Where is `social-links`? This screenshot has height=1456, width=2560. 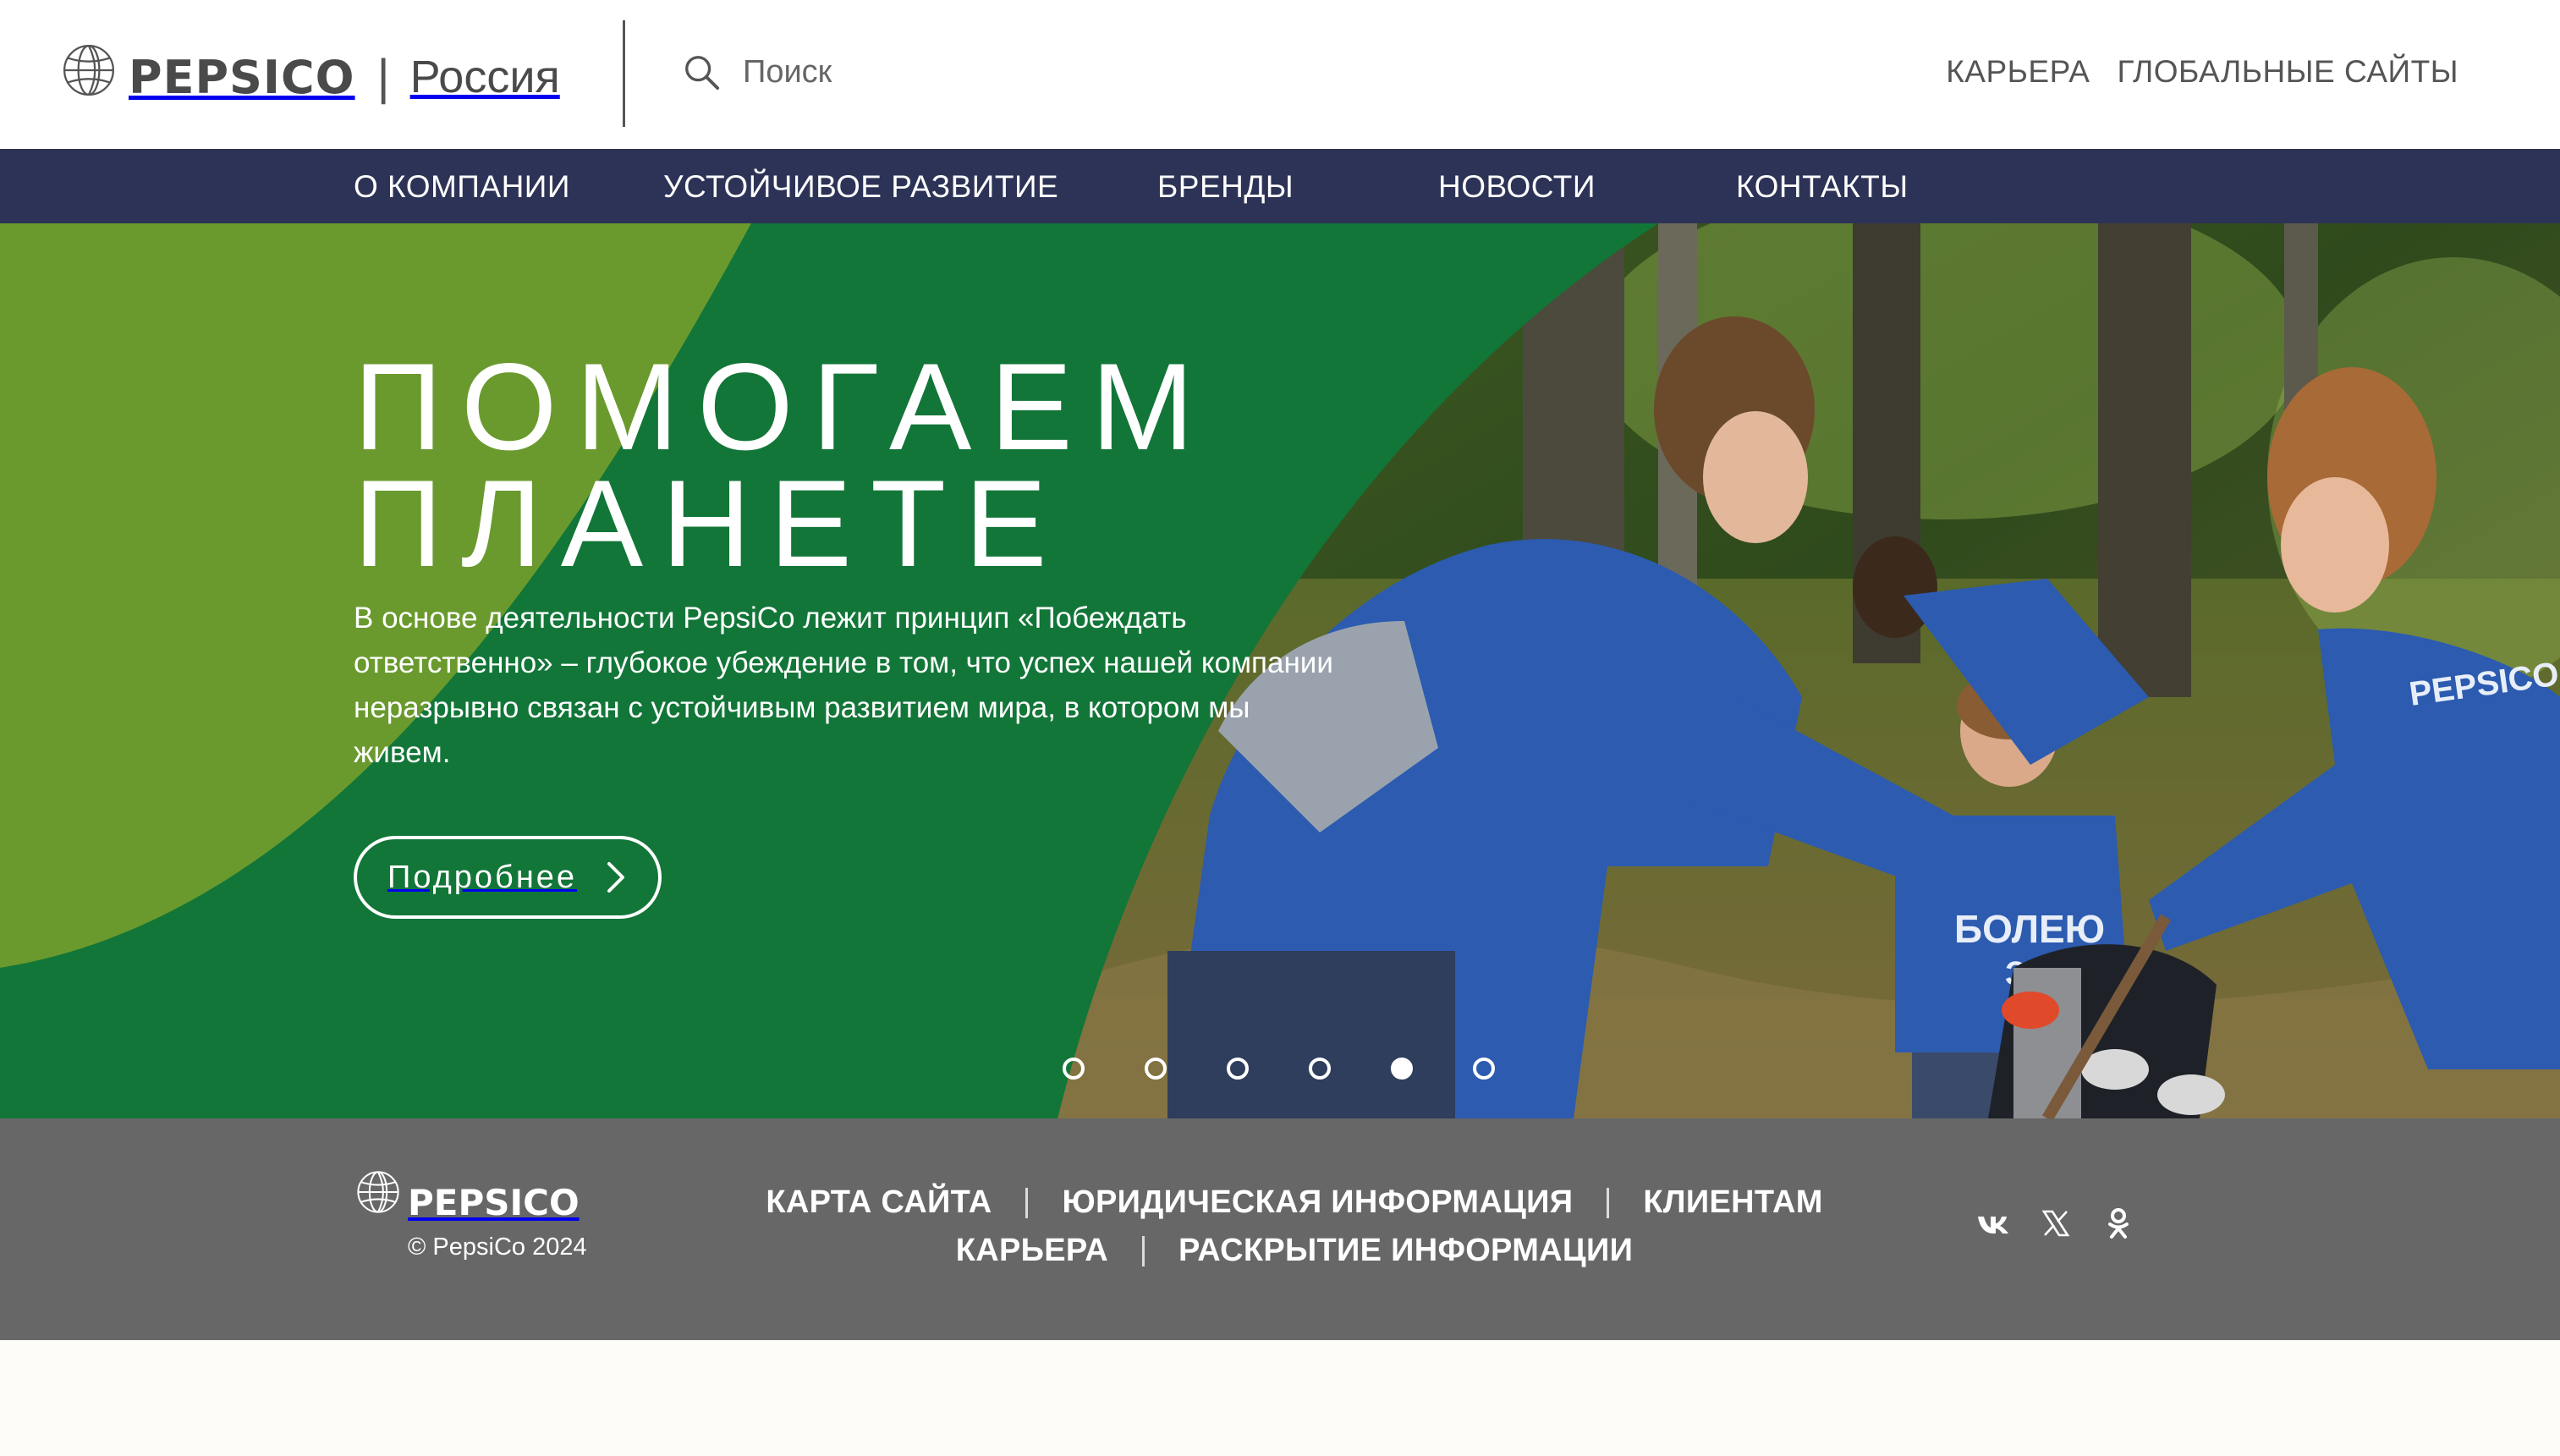 social-links is located at coordinates (2055, 1223).